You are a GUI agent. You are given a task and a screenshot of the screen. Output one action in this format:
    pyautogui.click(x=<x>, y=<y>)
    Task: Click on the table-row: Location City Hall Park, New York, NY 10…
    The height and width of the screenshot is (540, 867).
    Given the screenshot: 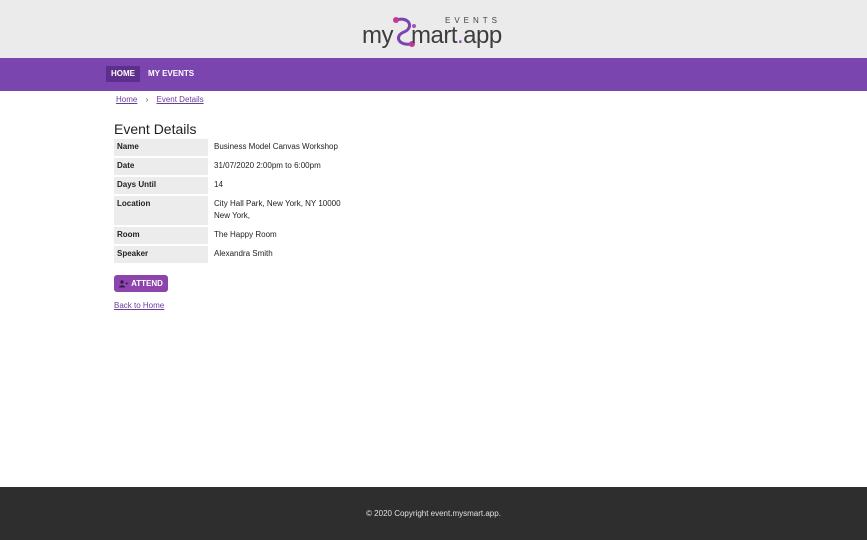 What is the action you would take?
    pyautogui.click(x=241, y=210)
    